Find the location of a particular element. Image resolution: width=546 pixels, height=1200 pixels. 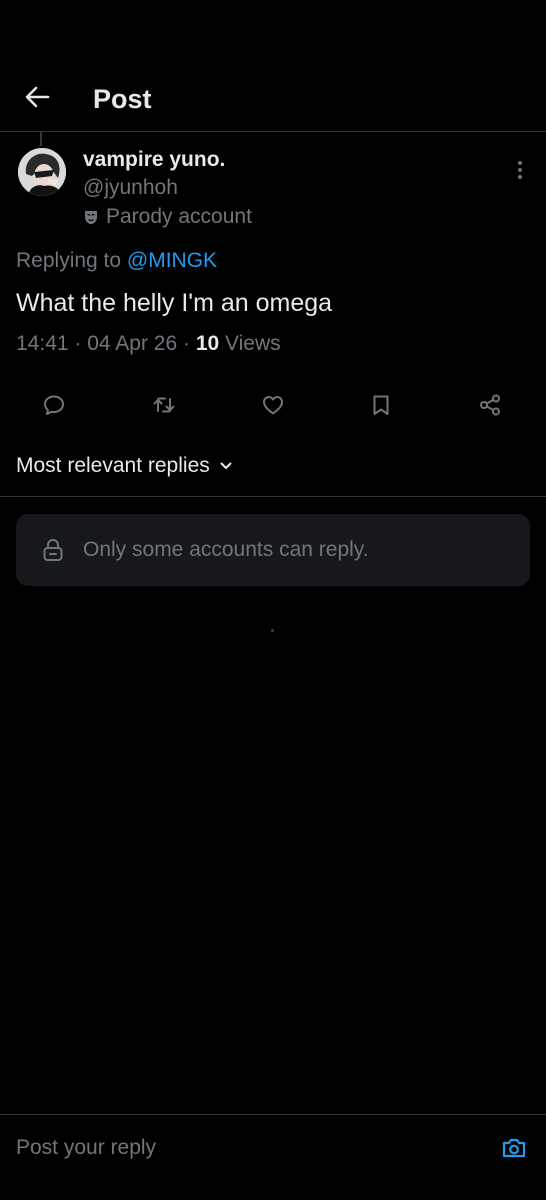

more-vertical-icon is located at coordinates (520, 170).